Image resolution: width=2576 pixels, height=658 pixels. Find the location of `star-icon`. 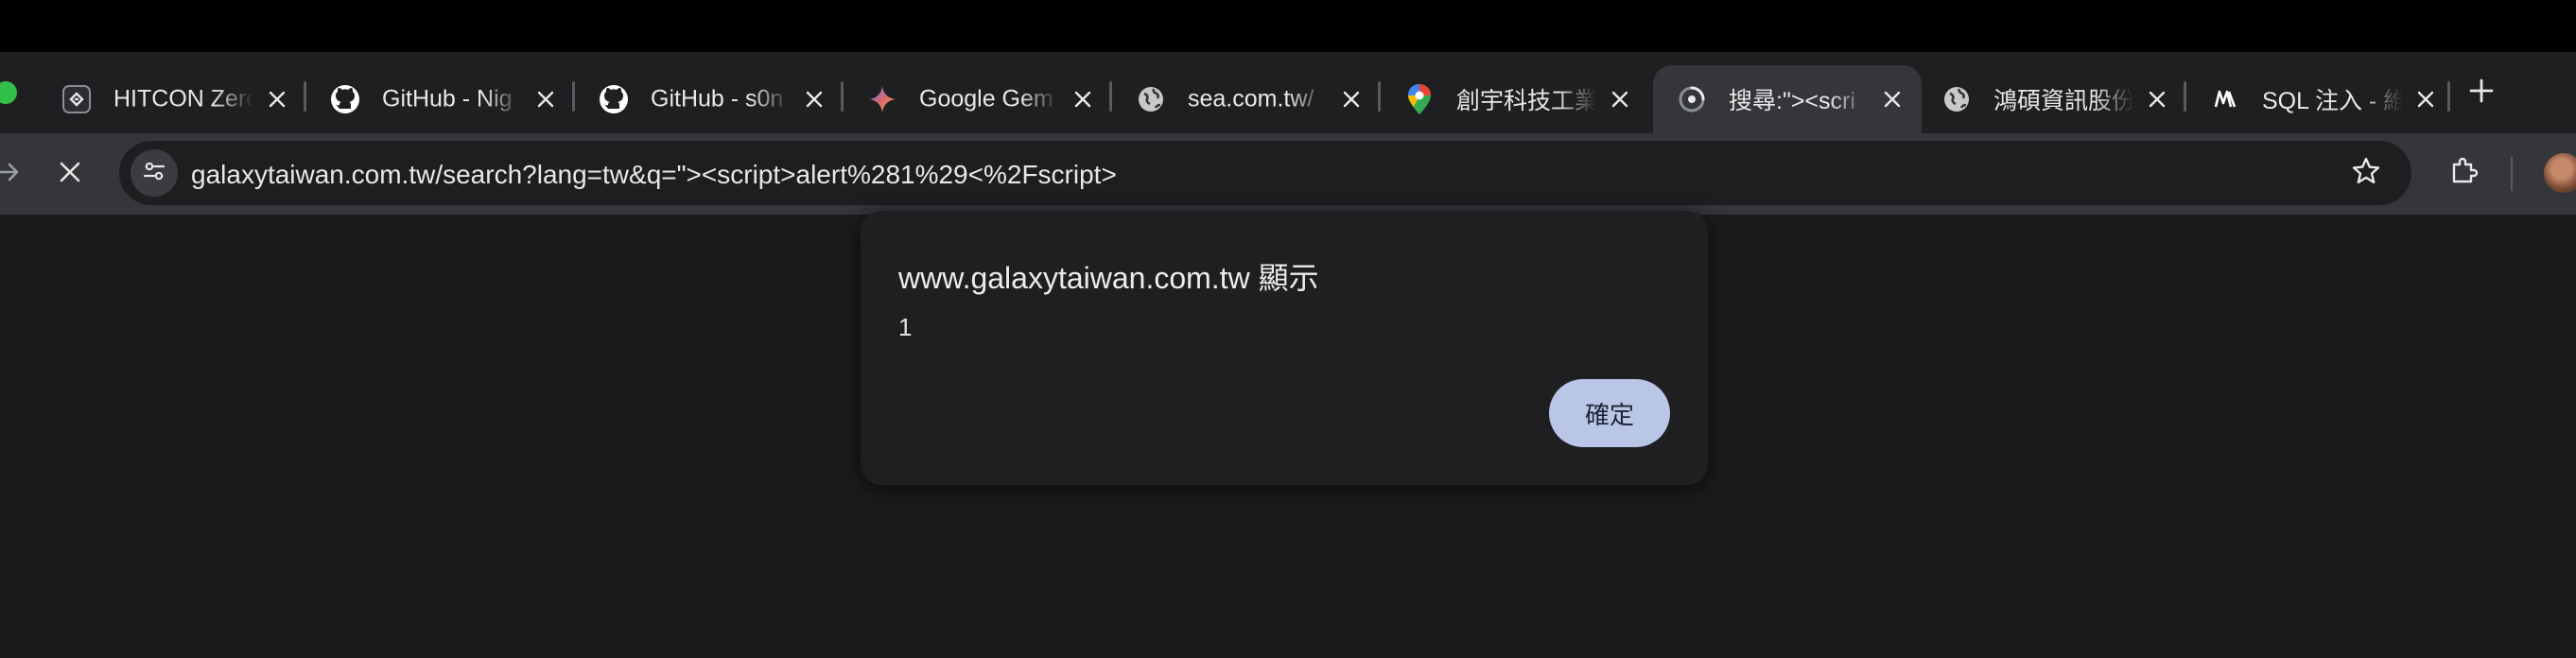

star-icon is located at coordinates (2366, 173).